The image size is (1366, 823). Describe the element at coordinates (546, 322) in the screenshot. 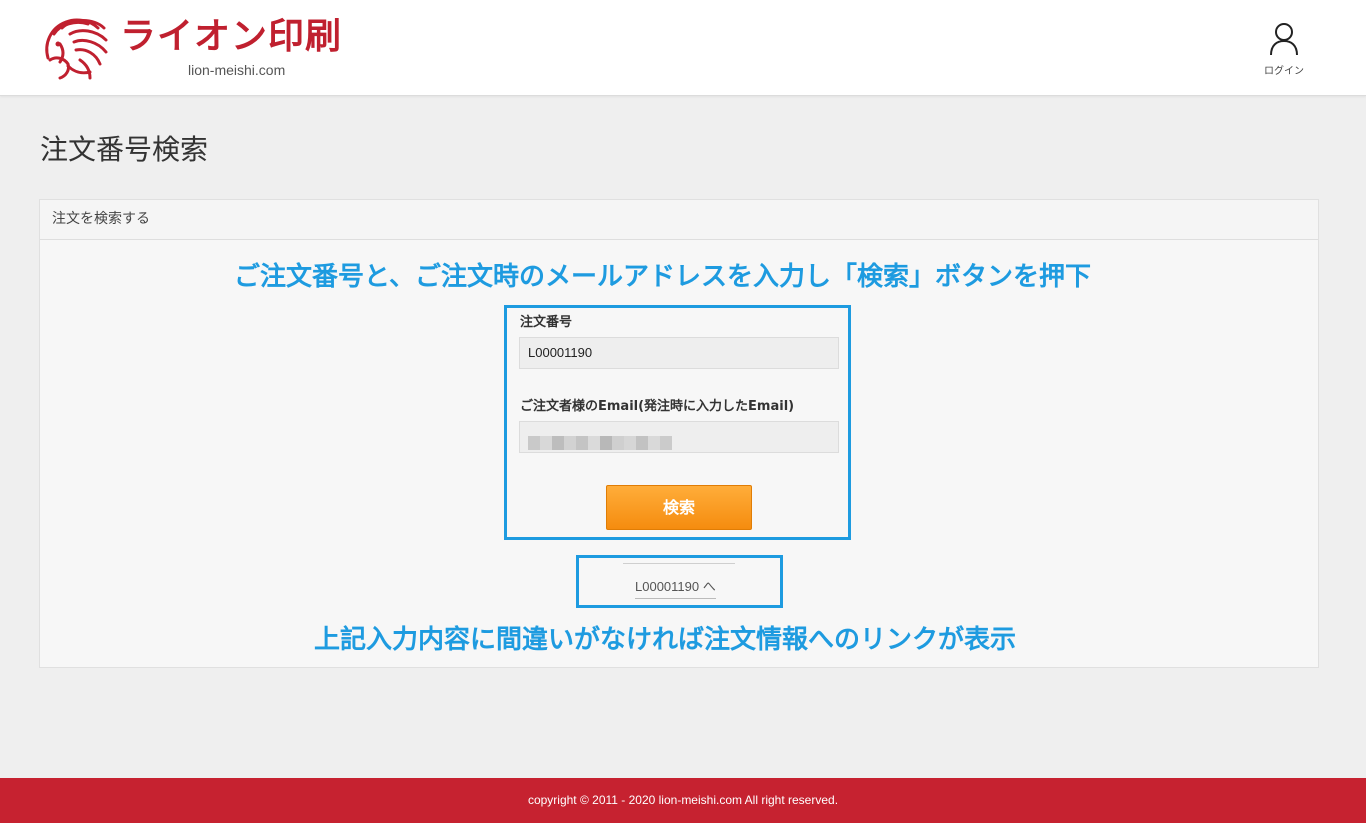

I see `order-number-label: 注文番号` at that location.